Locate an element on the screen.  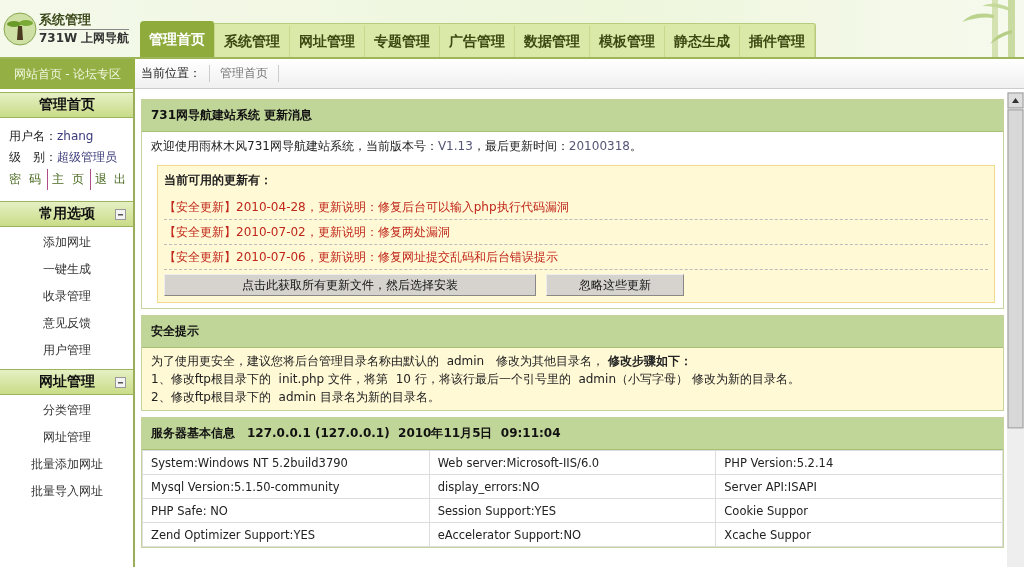
panel-title: 安全提示 is located at coordinates (572, 332).